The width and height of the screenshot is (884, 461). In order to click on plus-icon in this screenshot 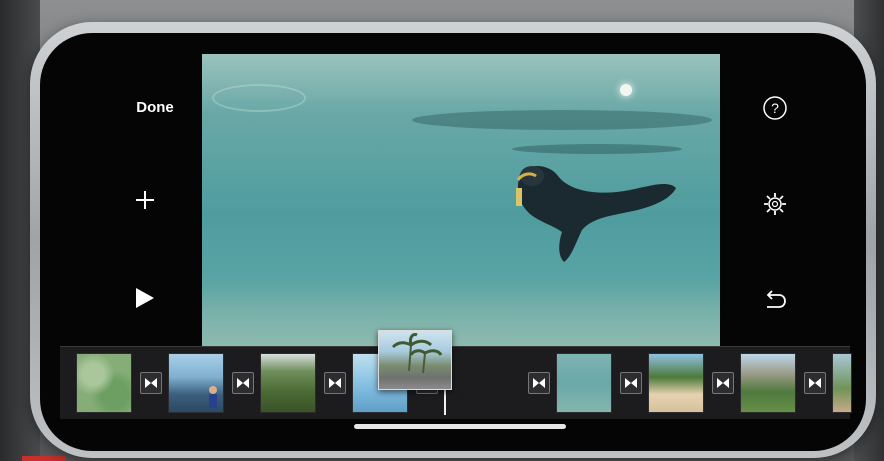, I will do `click(145, 200)`.